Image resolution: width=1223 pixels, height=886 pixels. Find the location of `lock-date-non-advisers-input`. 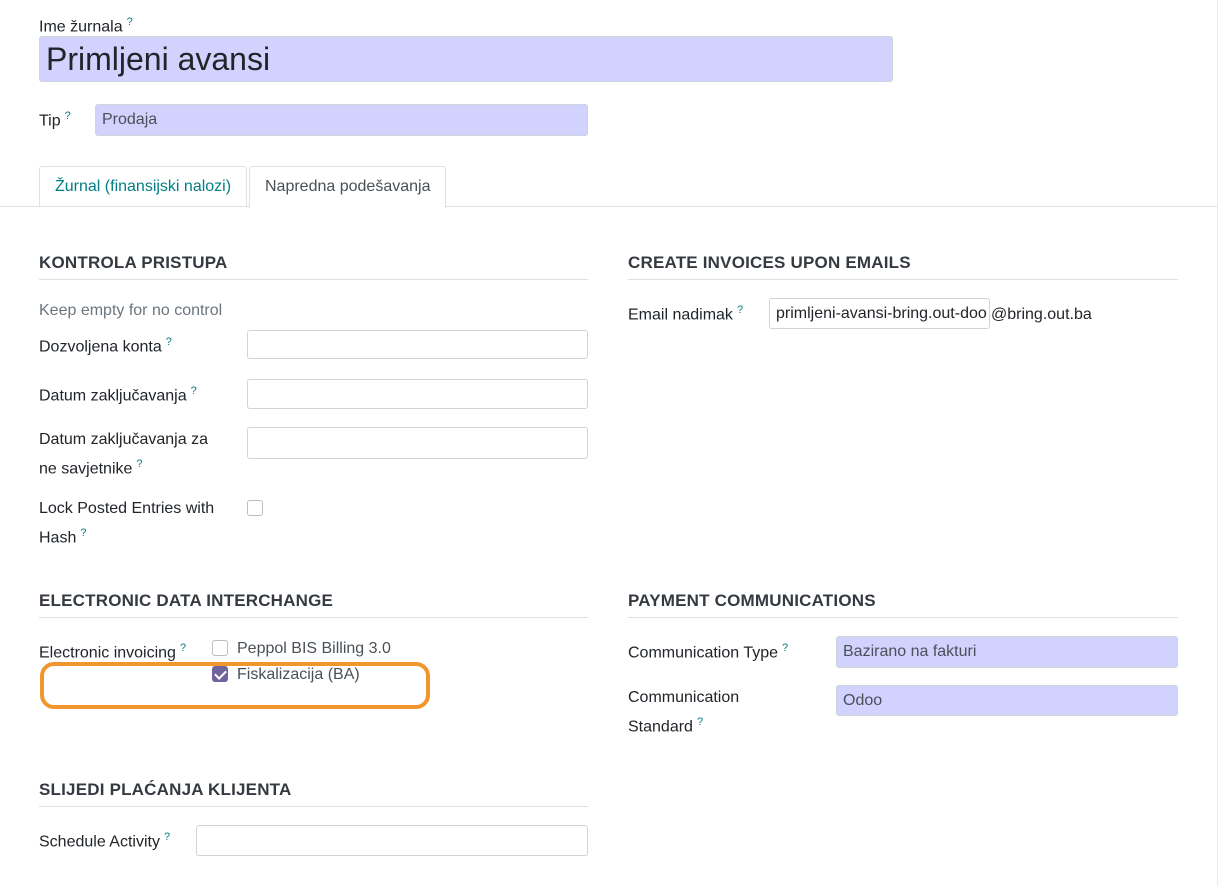

lock-date-non-advisers-input is located at coordinates (417, 443).